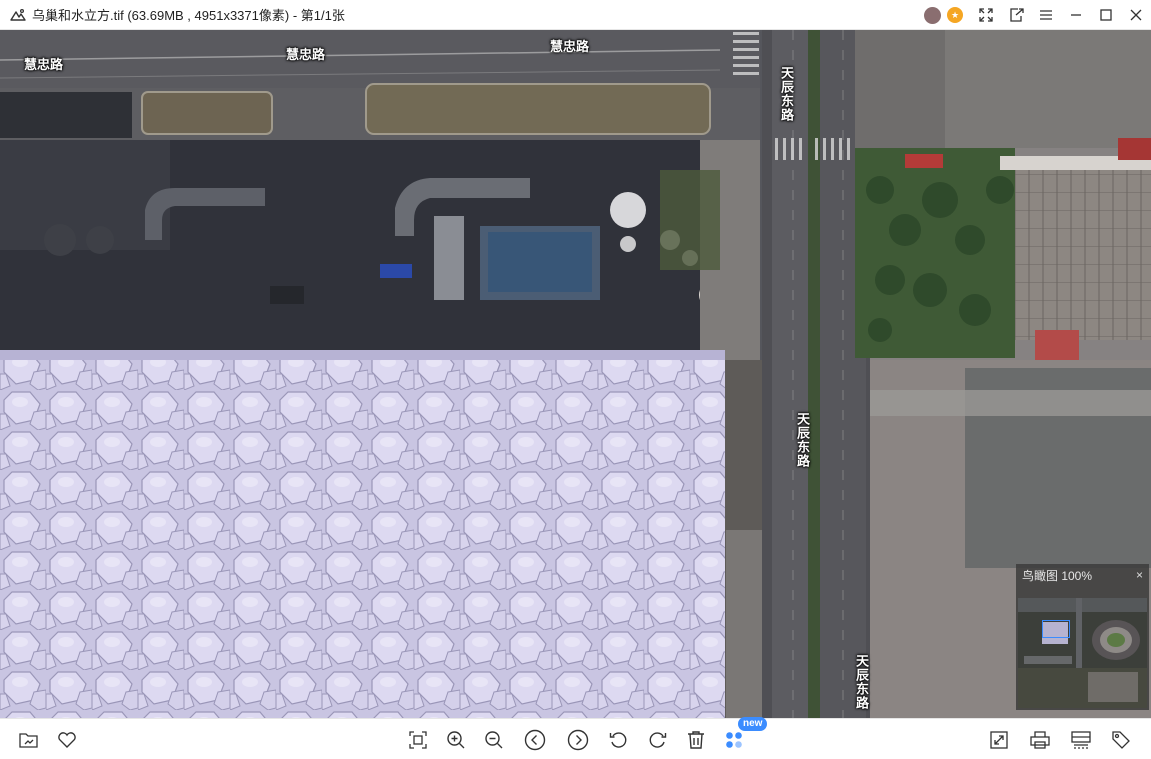  I want to click on window-controls: ★, so click(1037, 15).